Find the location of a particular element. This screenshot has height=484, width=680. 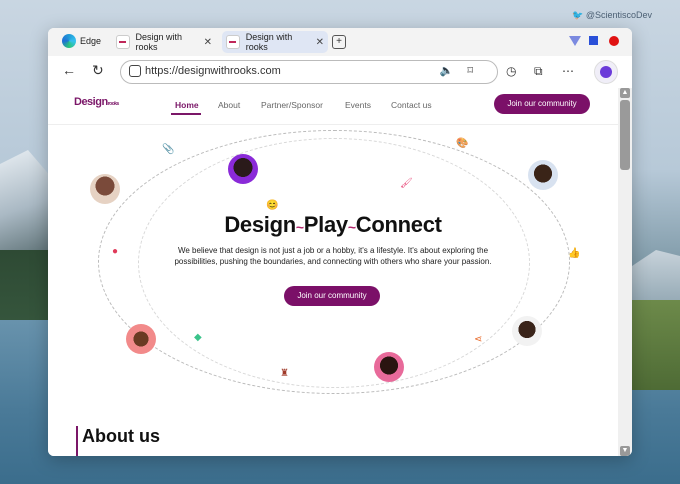

thumbs-up-icon: 👍 is located at coordinates (574, 253).